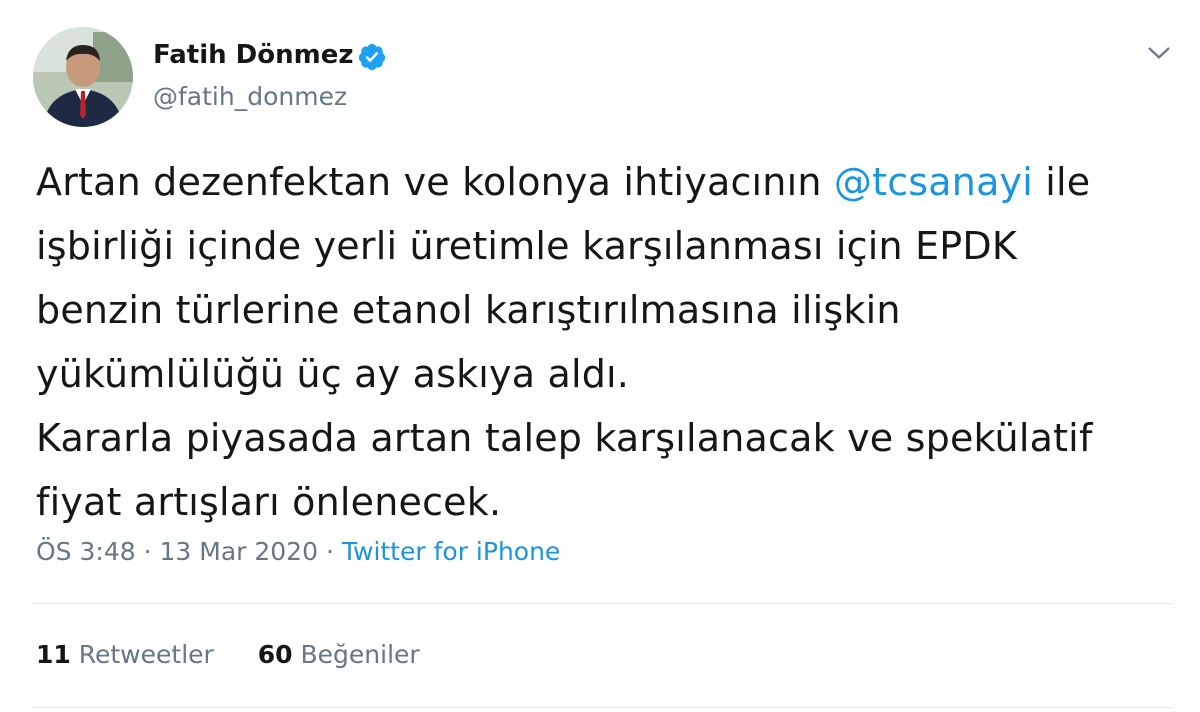 The width and height of the screenshot is (1200, 712). What do you see at coordinates (360, 654) in the screenshot?
I see `likes-label: Beğeniler` at bounding box center [360, 654].